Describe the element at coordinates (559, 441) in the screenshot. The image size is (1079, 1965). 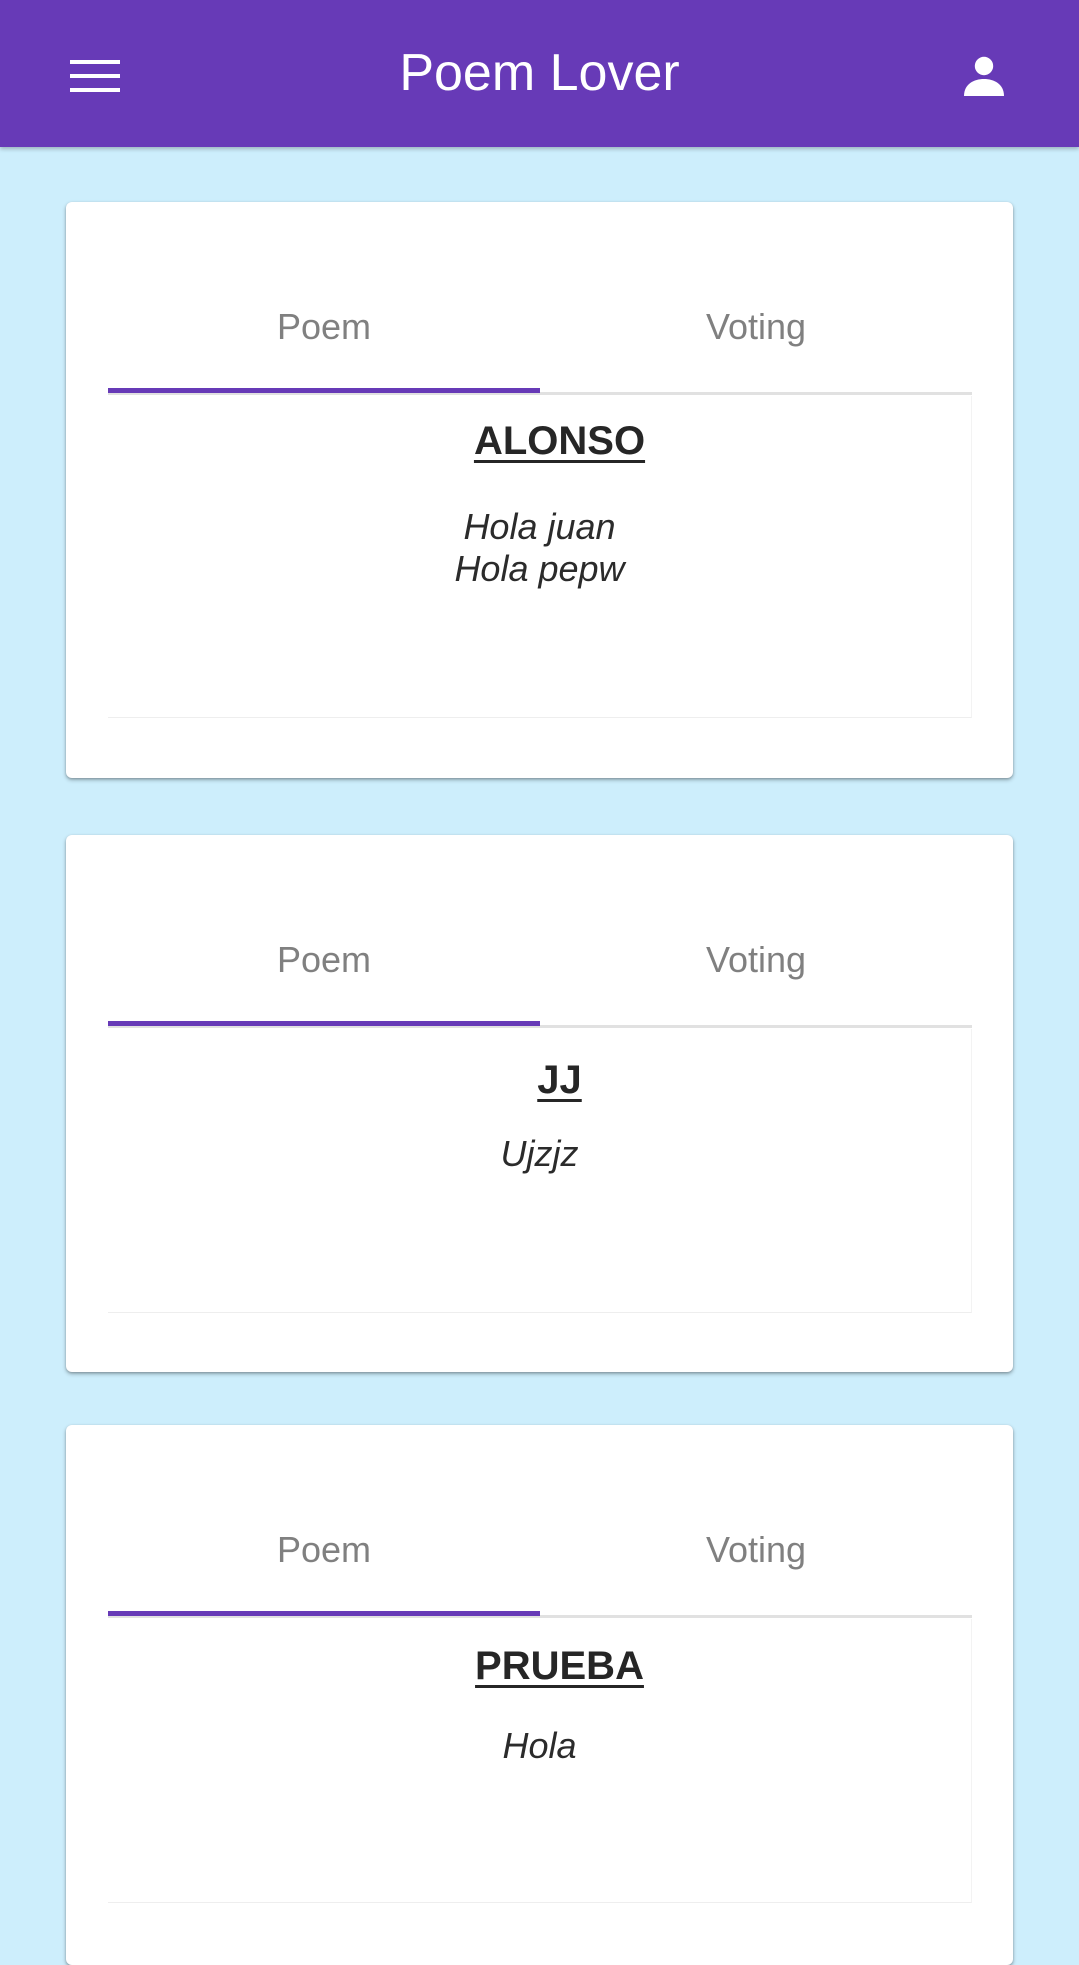
I see `poem-title: ALONSO` at that location.